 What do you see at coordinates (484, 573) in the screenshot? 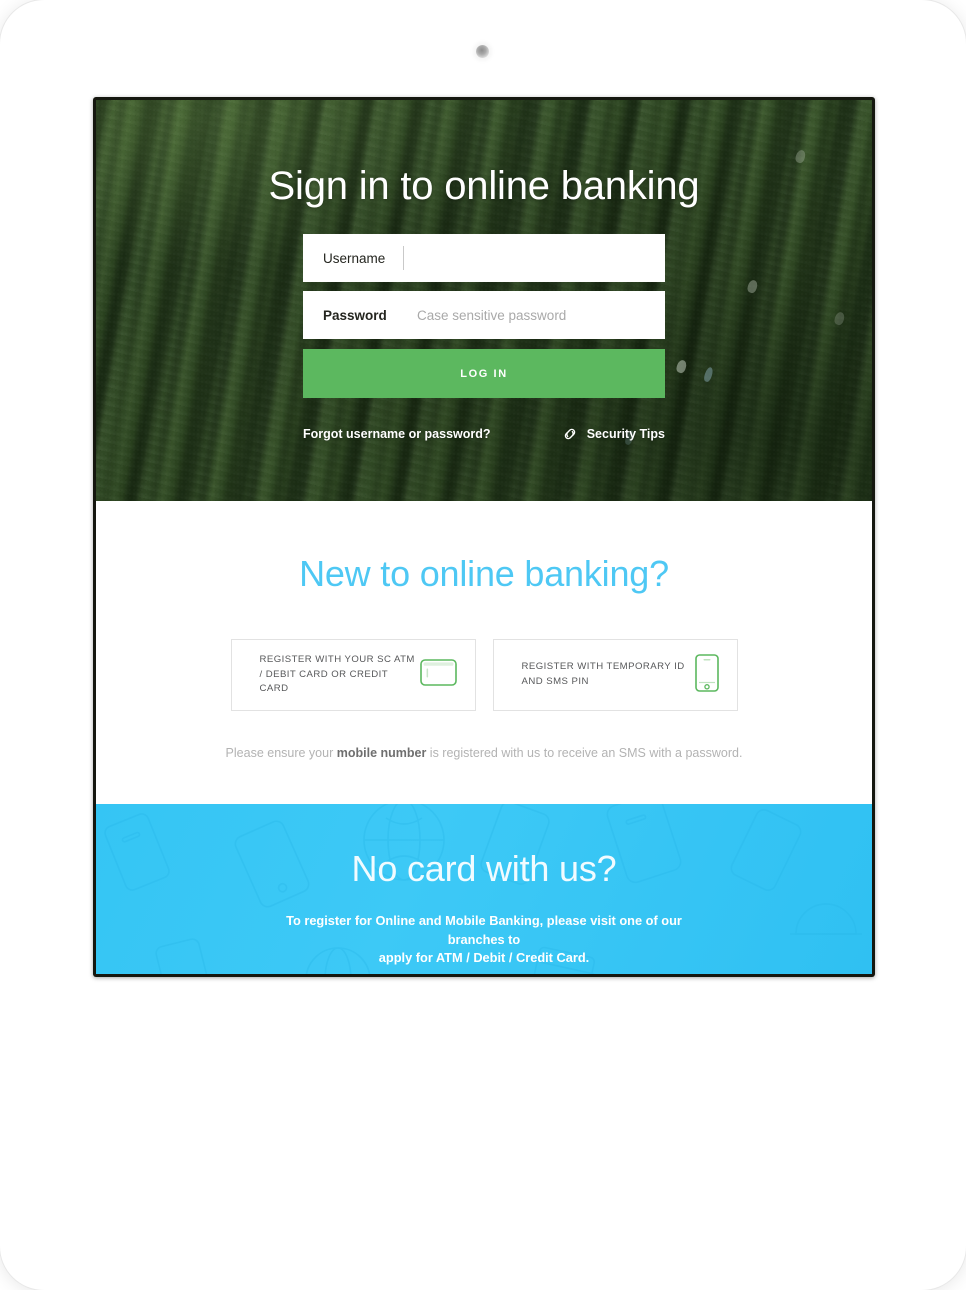
I see `new-user-heading: New to online banking?` at bounding box center [484, 573].